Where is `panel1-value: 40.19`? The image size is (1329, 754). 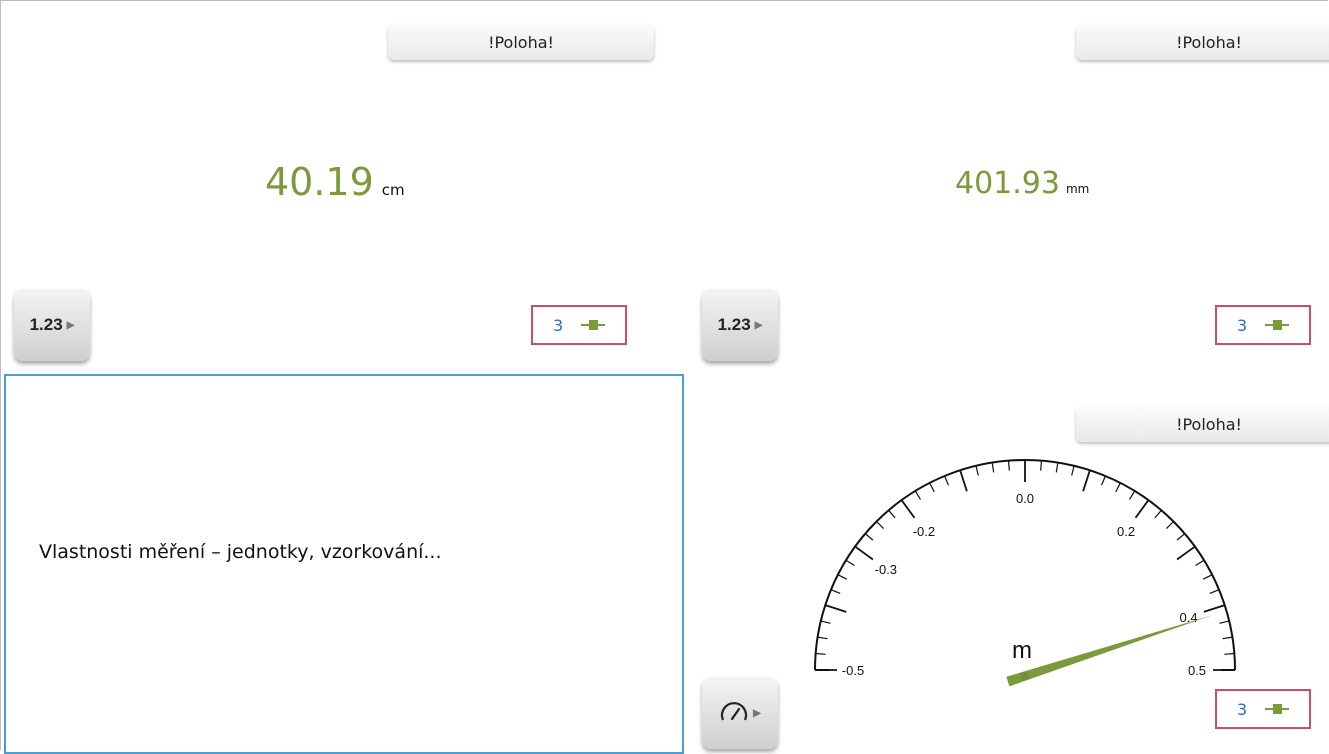 panel1-value: 40.19 is located at coordinates (319, 182).